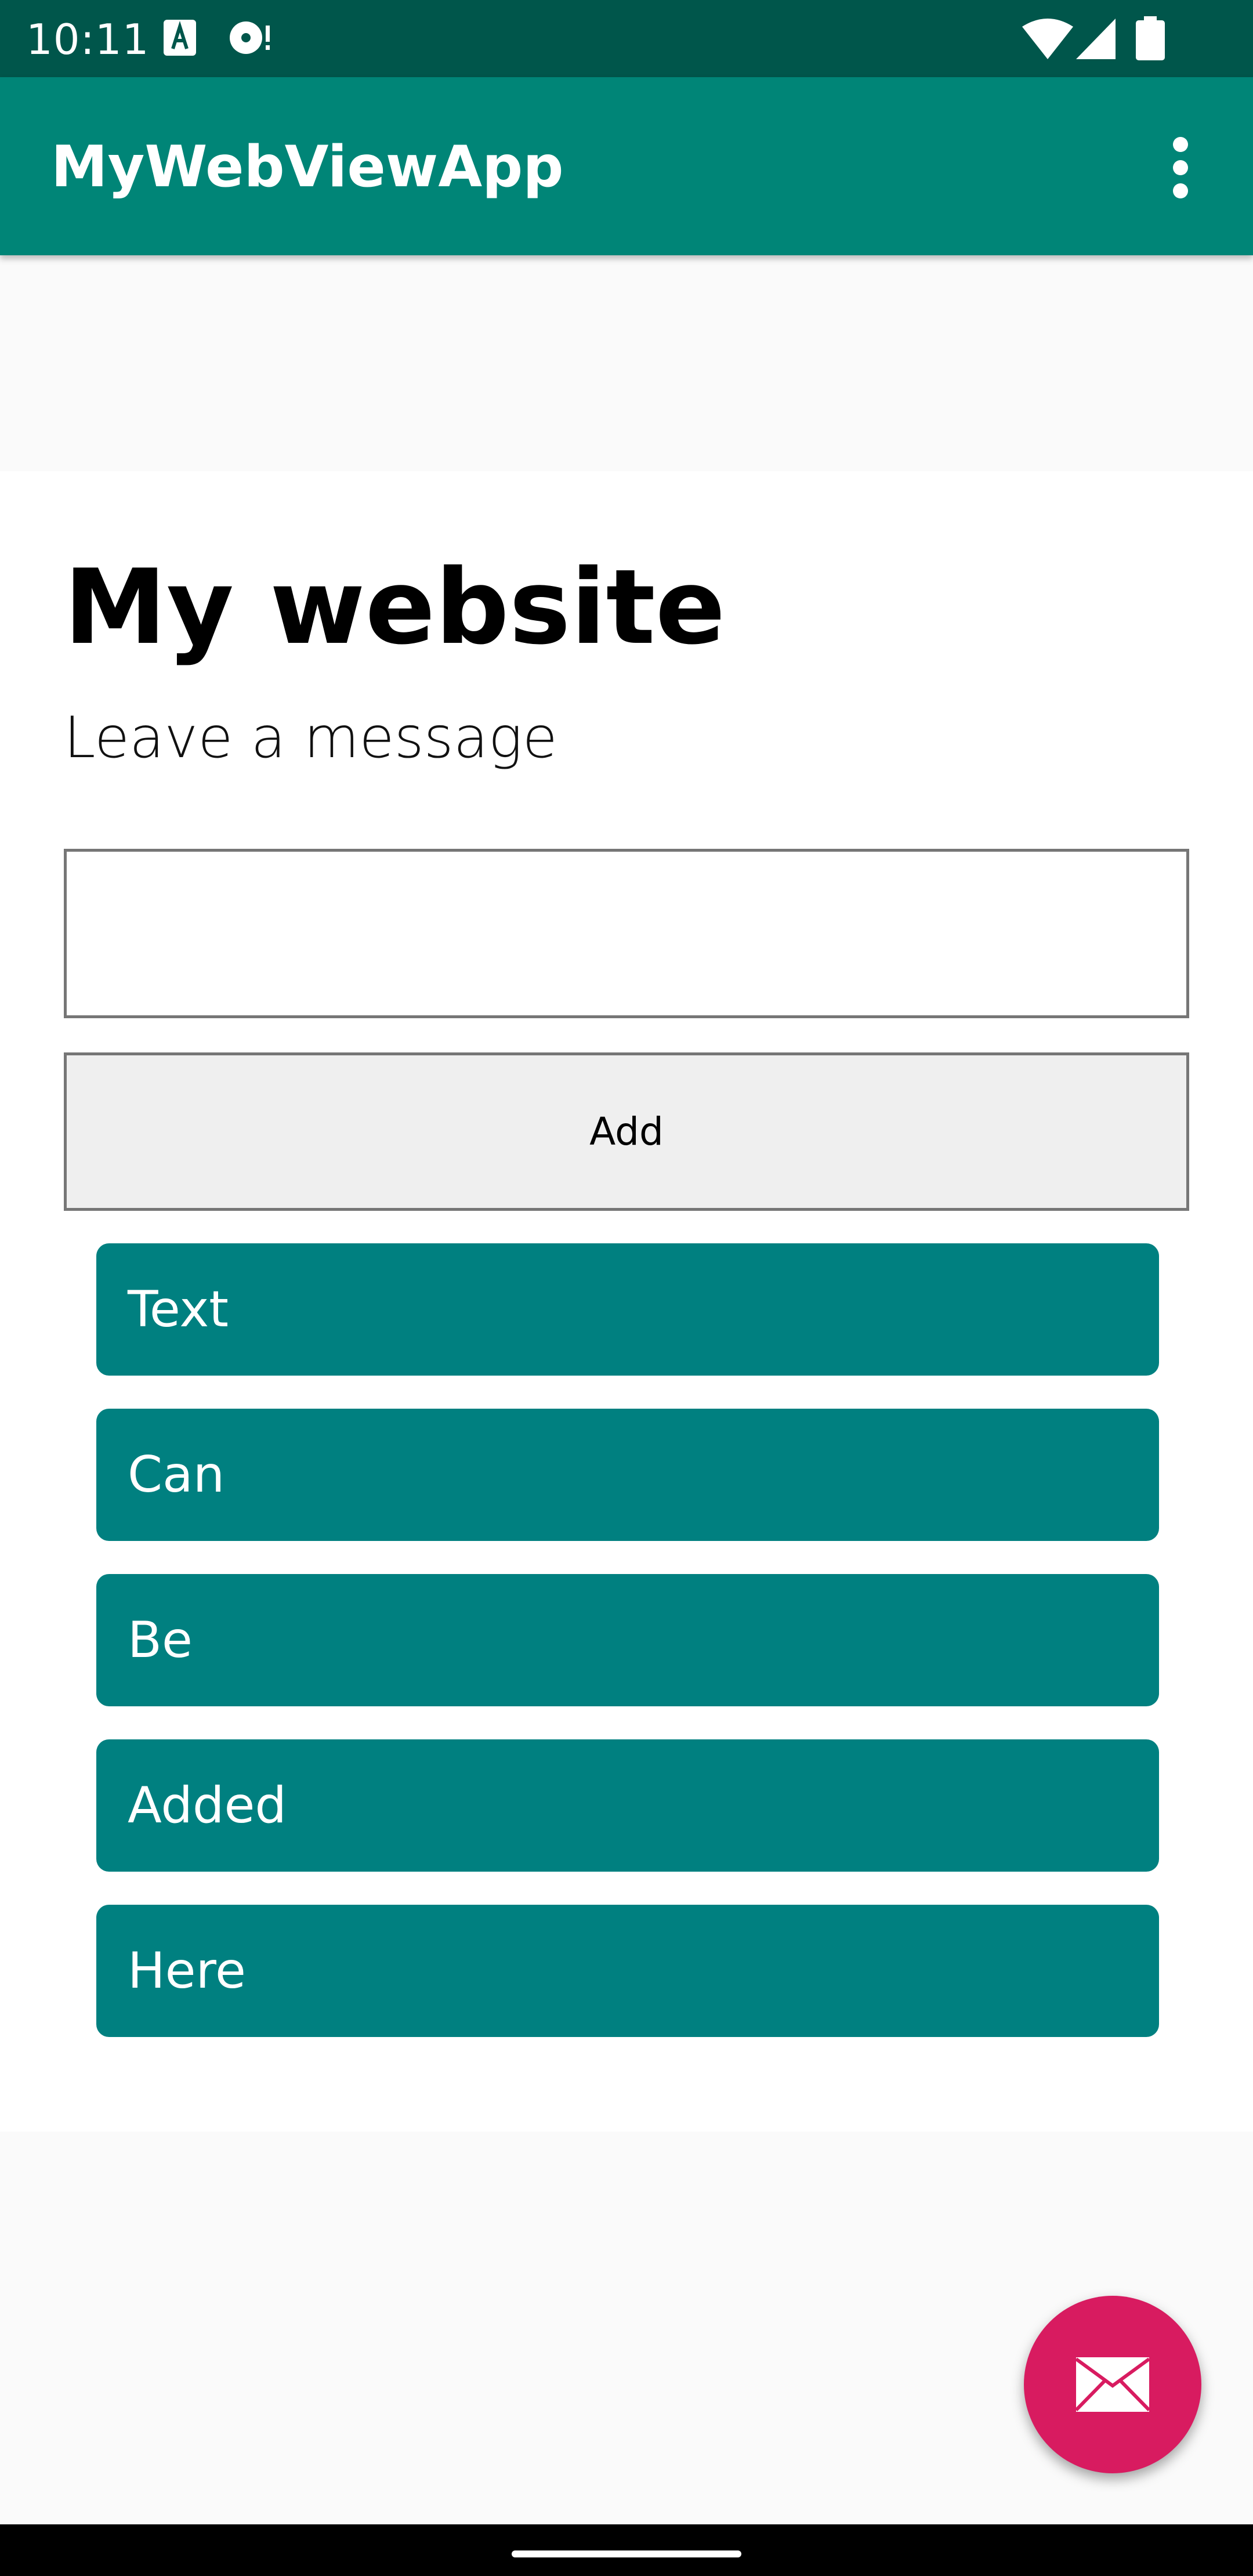 The width and height of the screenshot is (1253, 2576). I want to click on list-item: Can, so click(627, 1475).